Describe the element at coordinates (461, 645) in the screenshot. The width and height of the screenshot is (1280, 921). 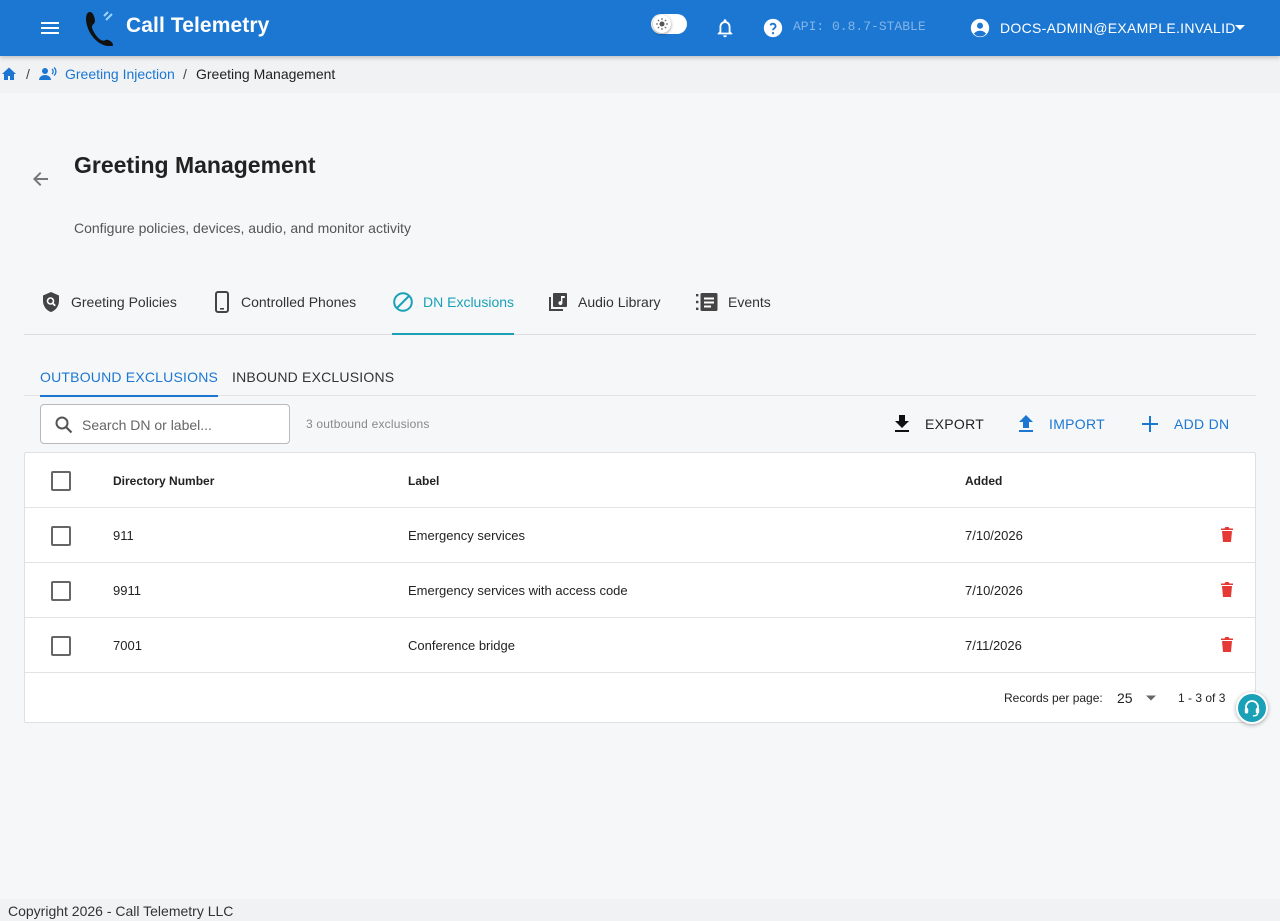
I see `cell-label: Conference bridge` at that location.